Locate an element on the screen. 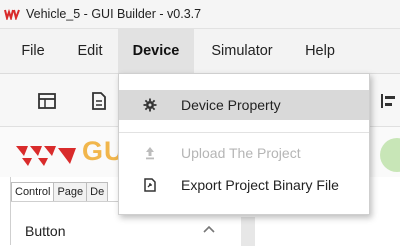  menu-device: Device is located at coordinates (156, 51).